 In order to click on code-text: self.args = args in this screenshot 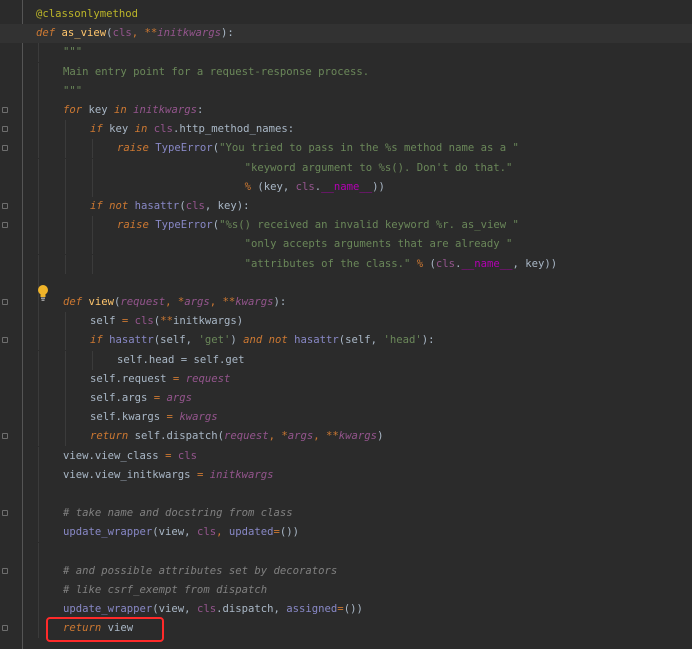, I will do `click(141, 398)`.